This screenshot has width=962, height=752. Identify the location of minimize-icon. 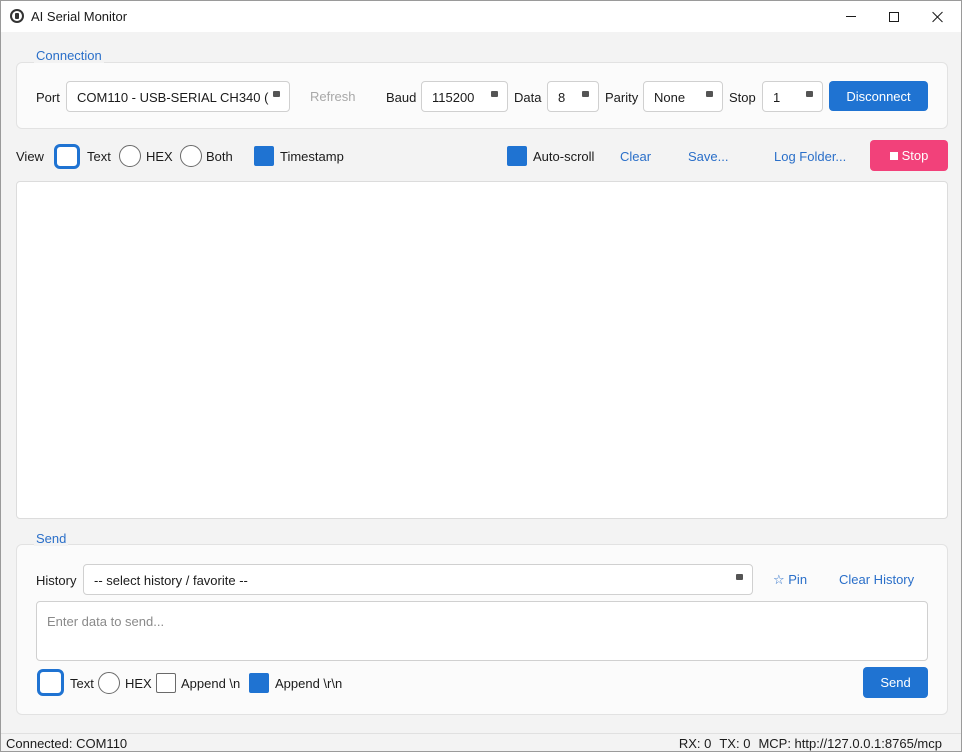
(851, 16).